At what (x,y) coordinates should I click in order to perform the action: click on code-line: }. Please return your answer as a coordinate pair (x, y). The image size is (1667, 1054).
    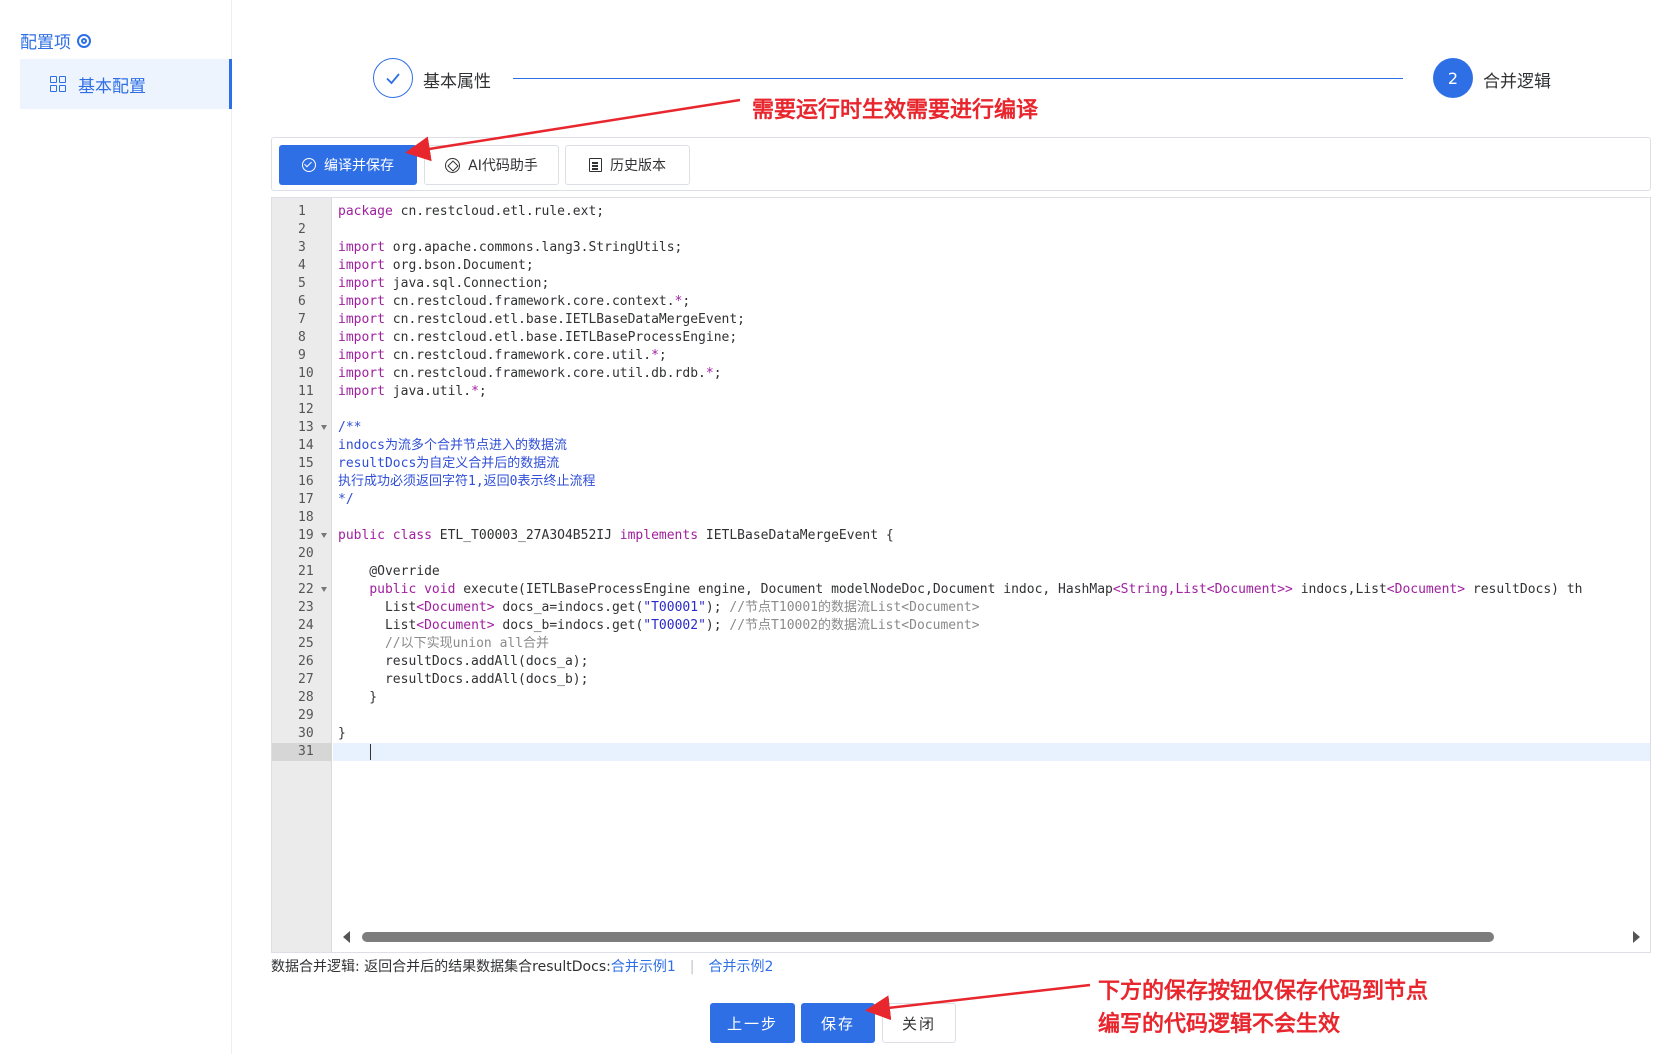
    Looking at the image, I should click on (357, 698).